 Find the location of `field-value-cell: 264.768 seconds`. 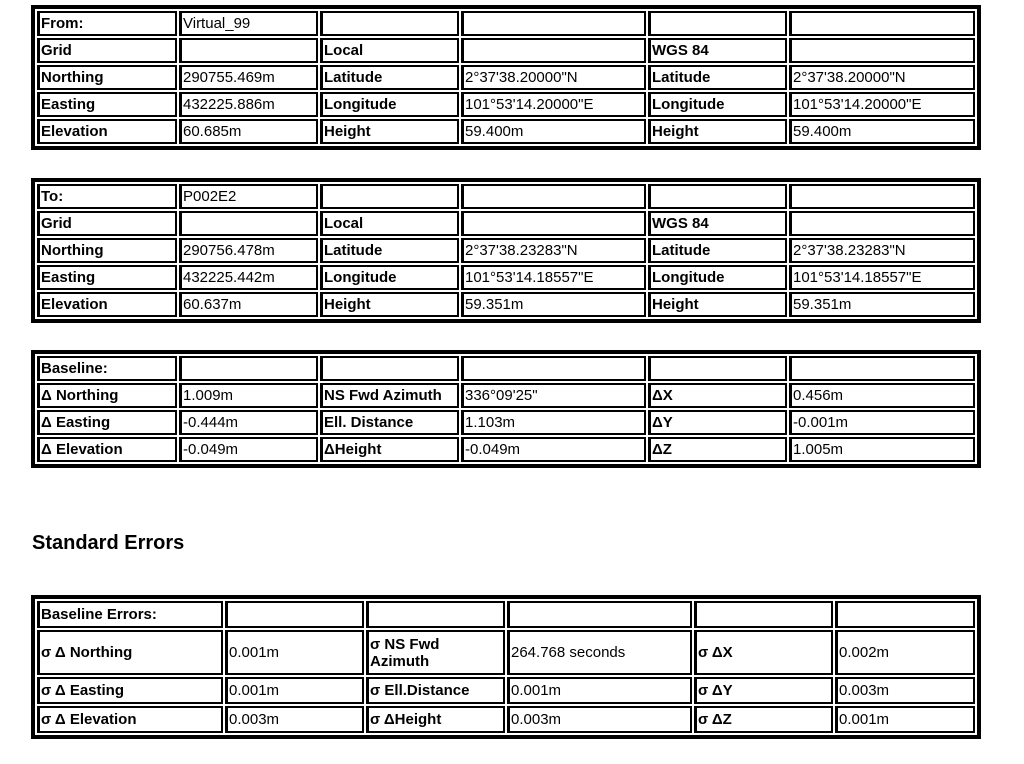

field-value-cell: 264.768 seconds is located at coordinates (599, 652).